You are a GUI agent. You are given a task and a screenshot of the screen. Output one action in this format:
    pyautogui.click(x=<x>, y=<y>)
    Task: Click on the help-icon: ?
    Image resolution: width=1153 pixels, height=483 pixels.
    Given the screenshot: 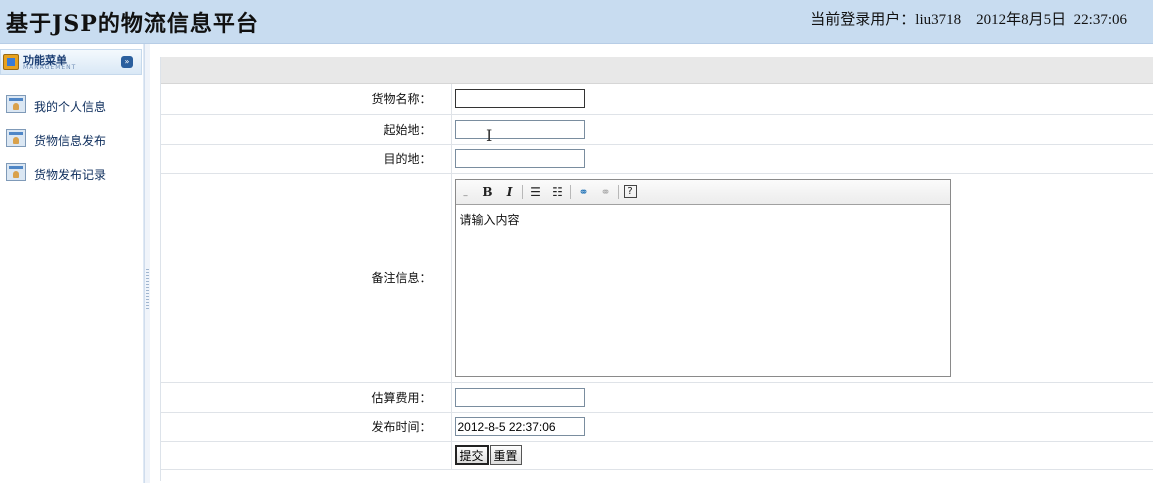 What is the action you would take?
    pyautogui.click(x=630, y=191)
    